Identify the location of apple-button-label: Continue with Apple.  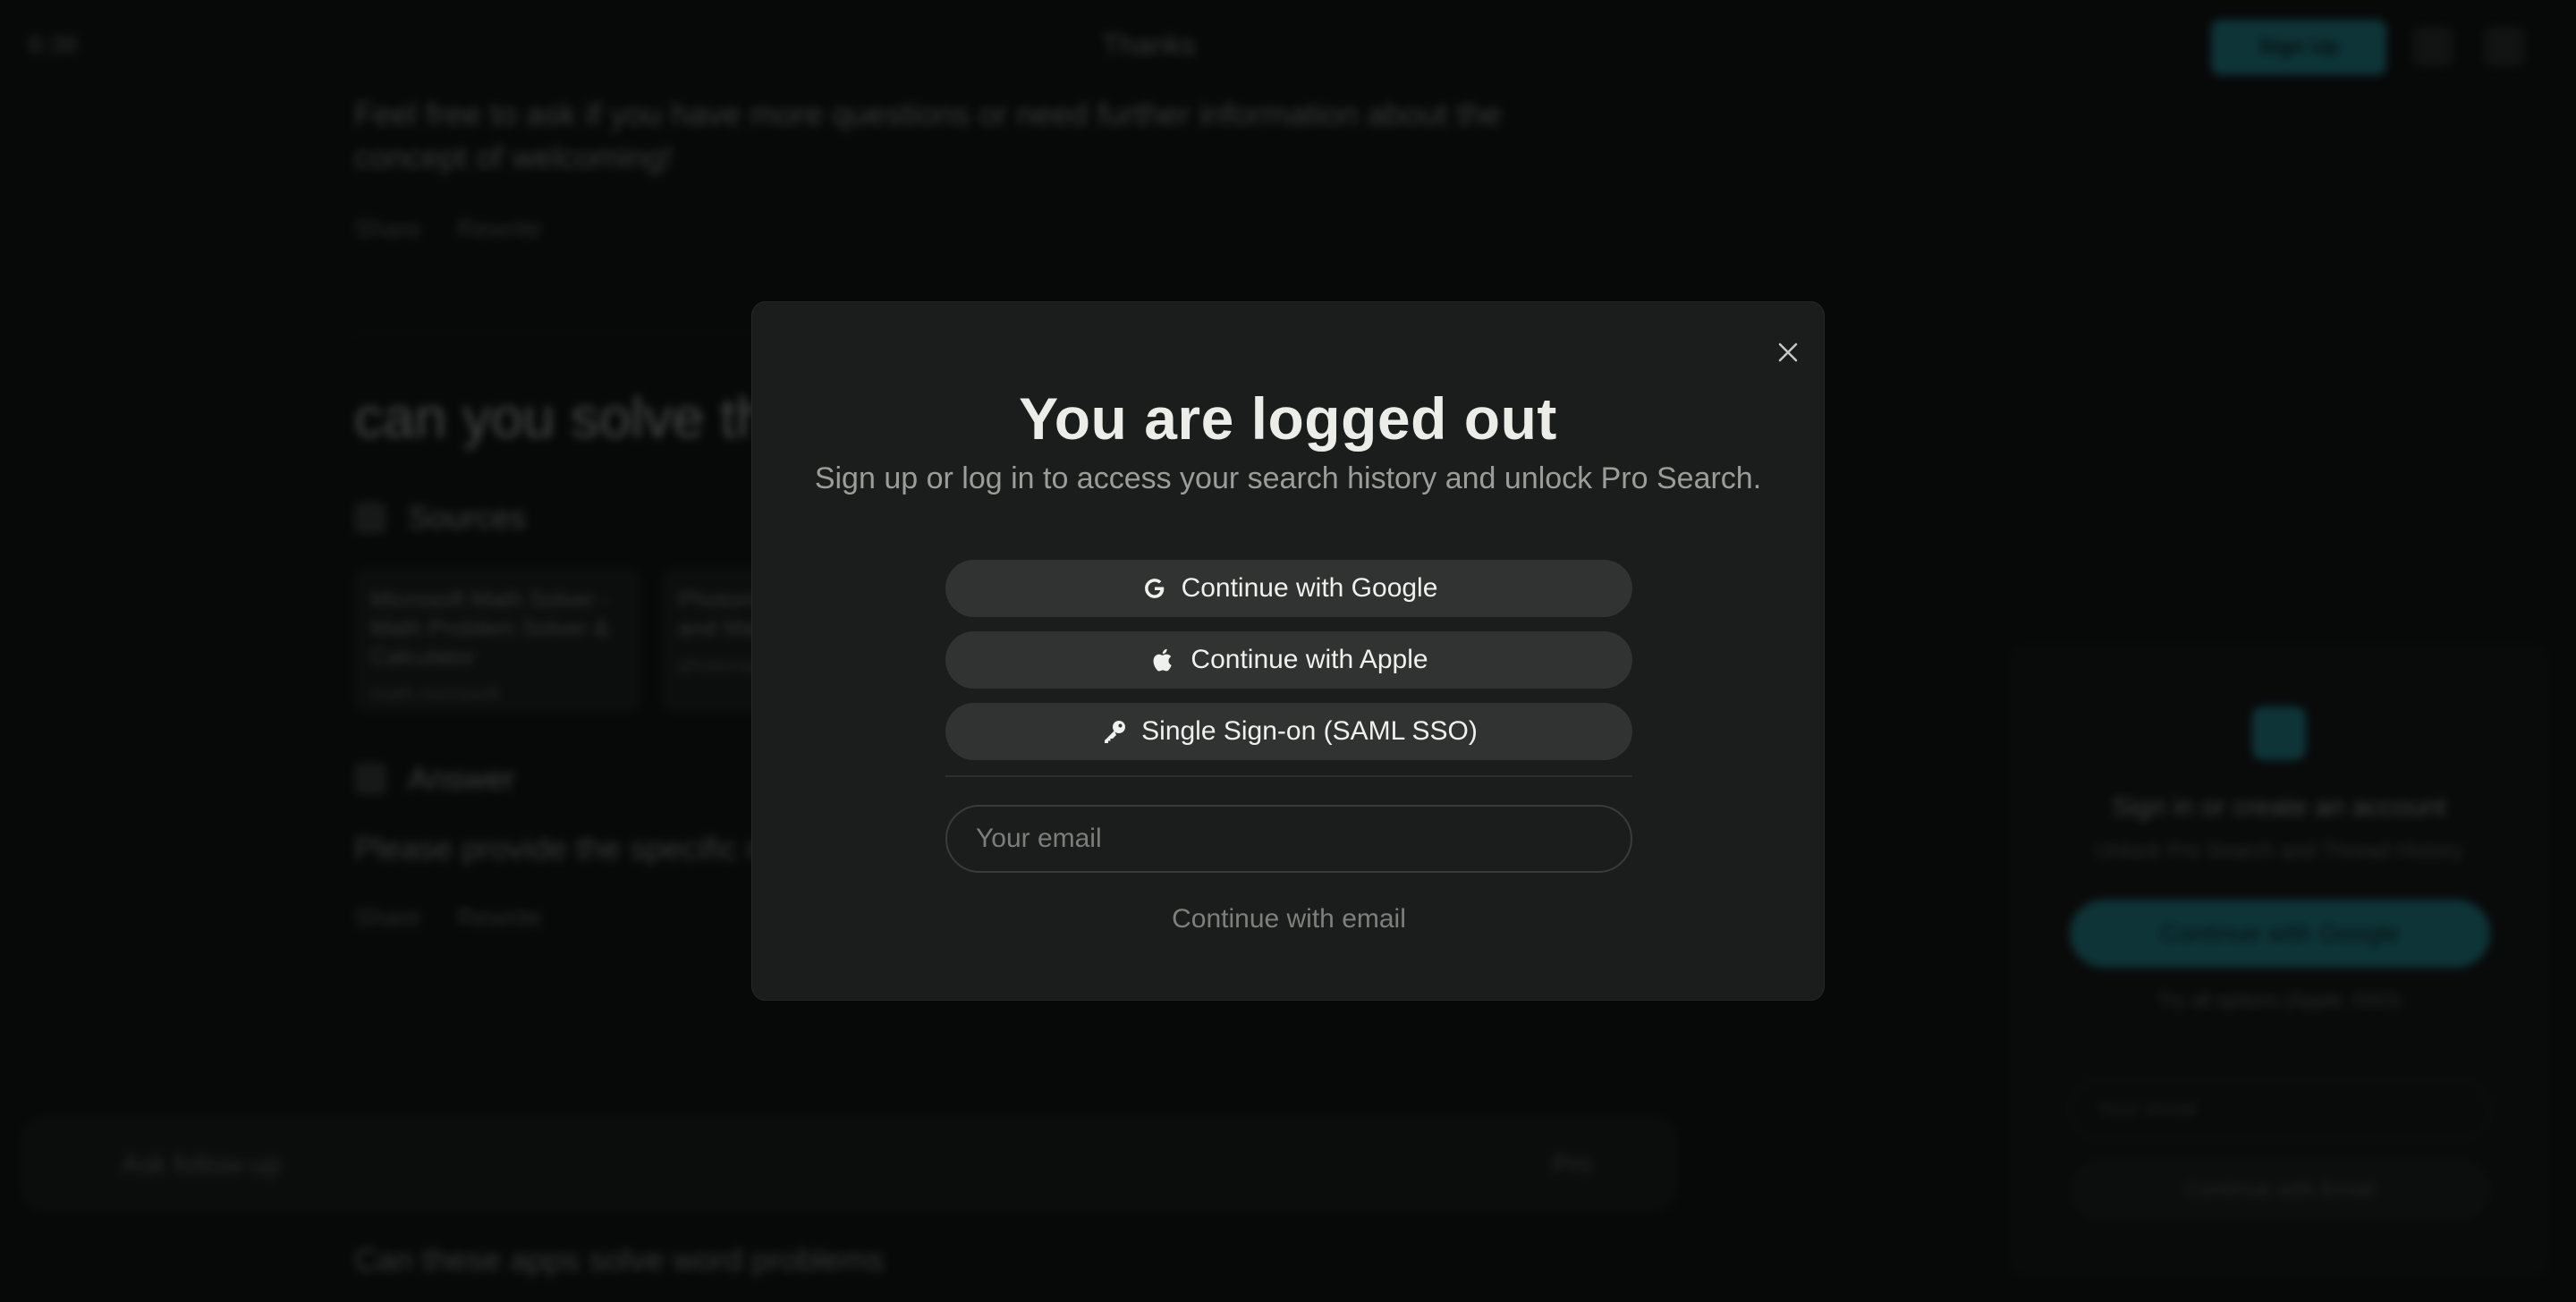
(1309, 659).